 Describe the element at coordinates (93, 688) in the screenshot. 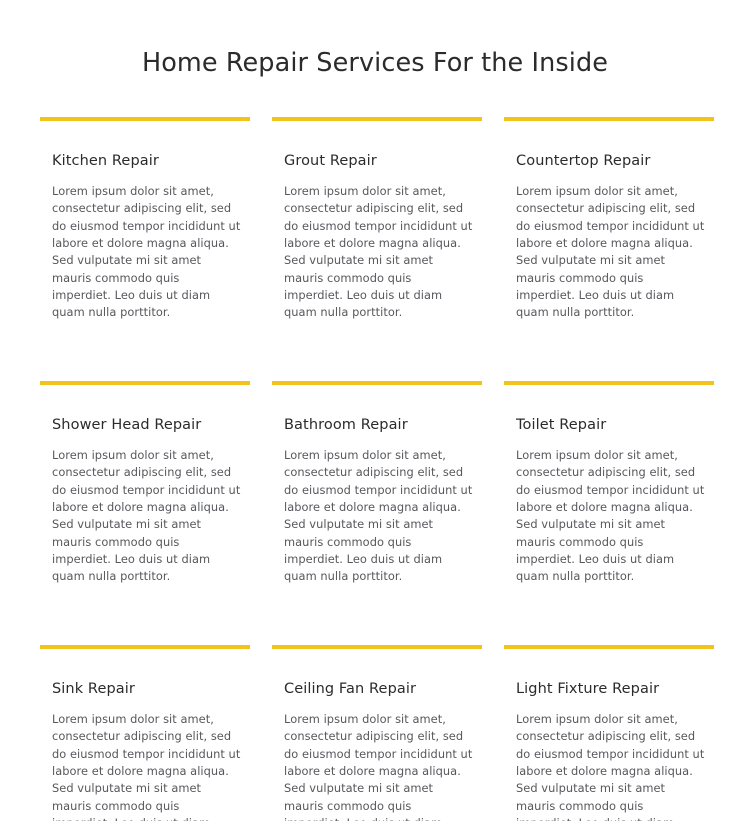

I see `service-title: Sink Repair` at that location.